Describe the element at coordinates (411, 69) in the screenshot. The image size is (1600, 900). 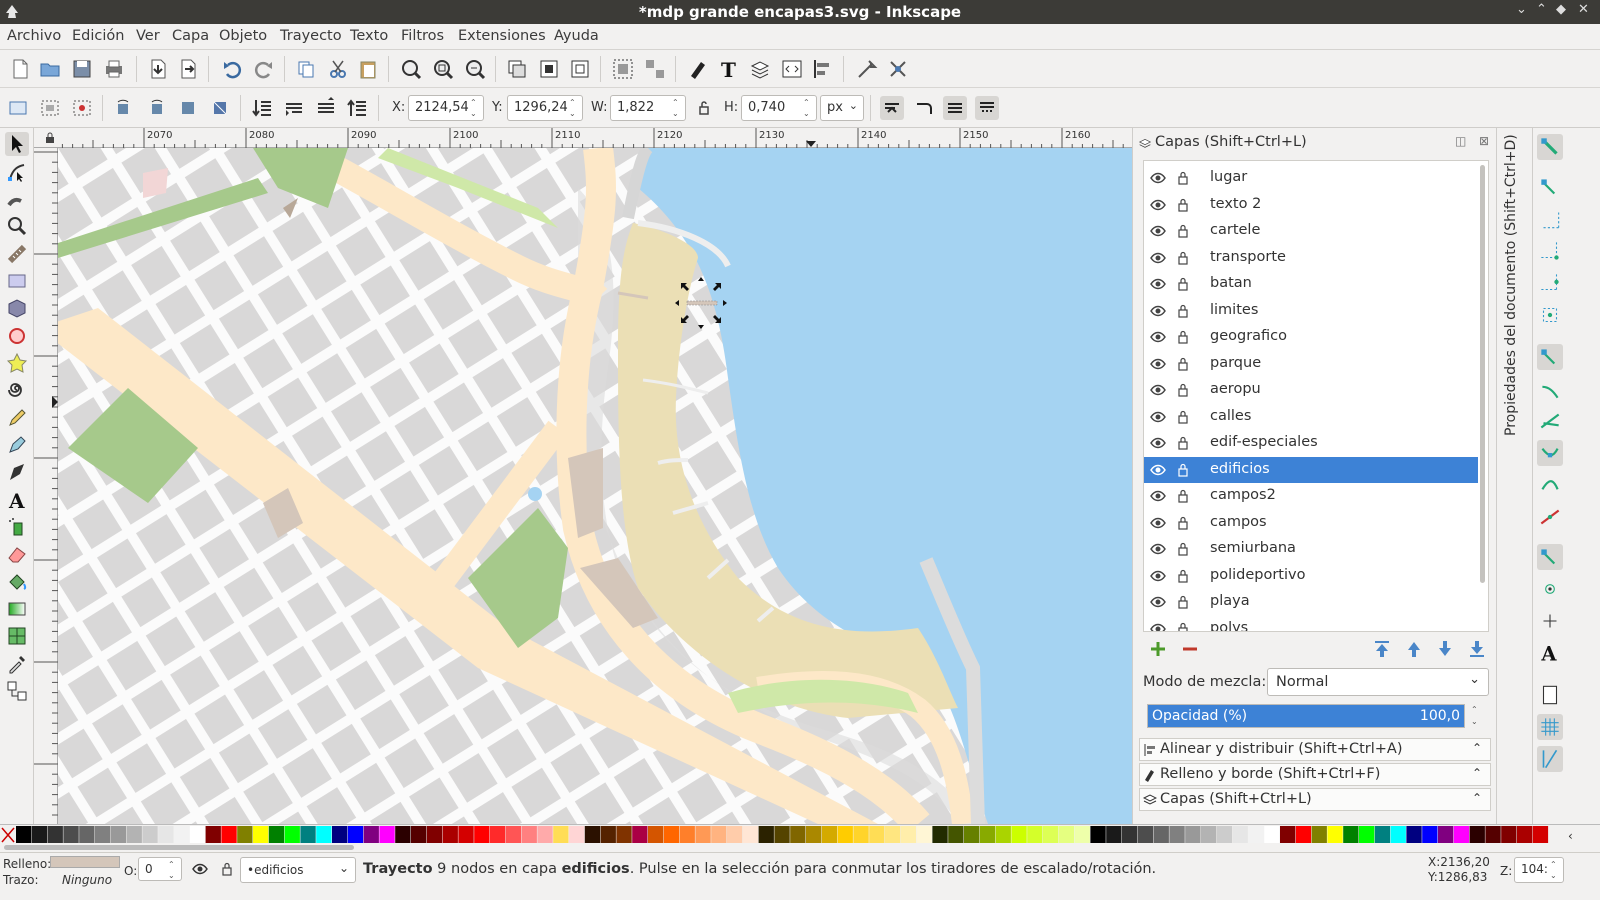
I see `zoom-selection-icon` at that location.